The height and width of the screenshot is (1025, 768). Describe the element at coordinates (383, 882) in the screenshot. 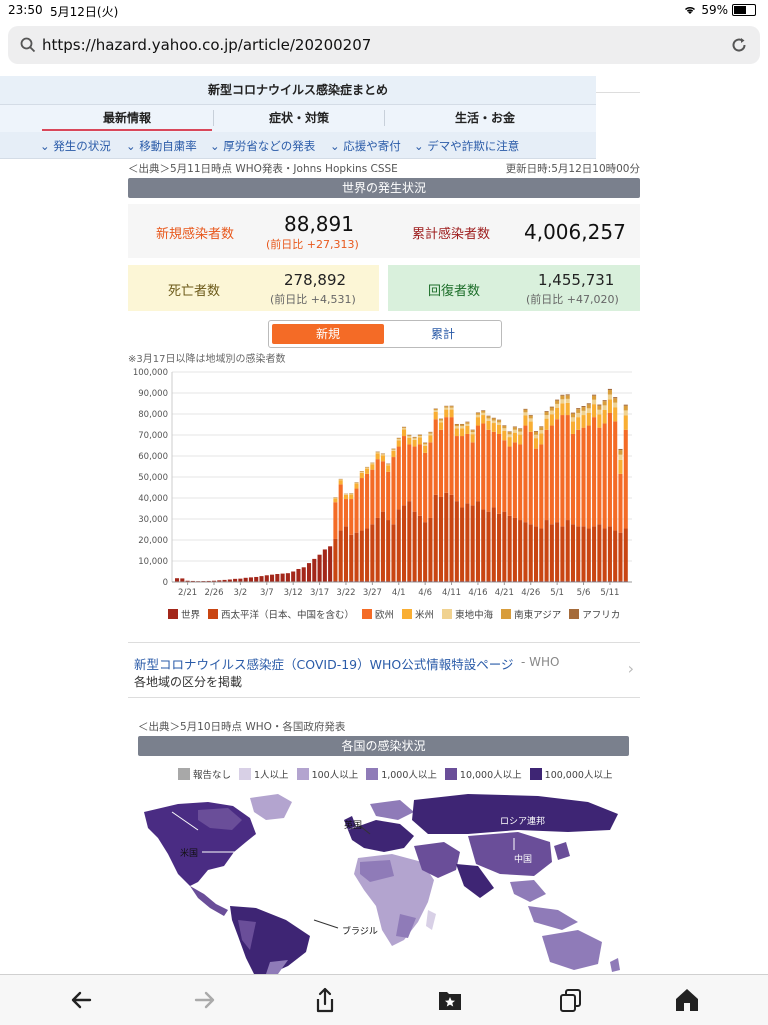

I see `world-map: 英国 ロシア連邦 米国 中国 ブラジル` at that location.